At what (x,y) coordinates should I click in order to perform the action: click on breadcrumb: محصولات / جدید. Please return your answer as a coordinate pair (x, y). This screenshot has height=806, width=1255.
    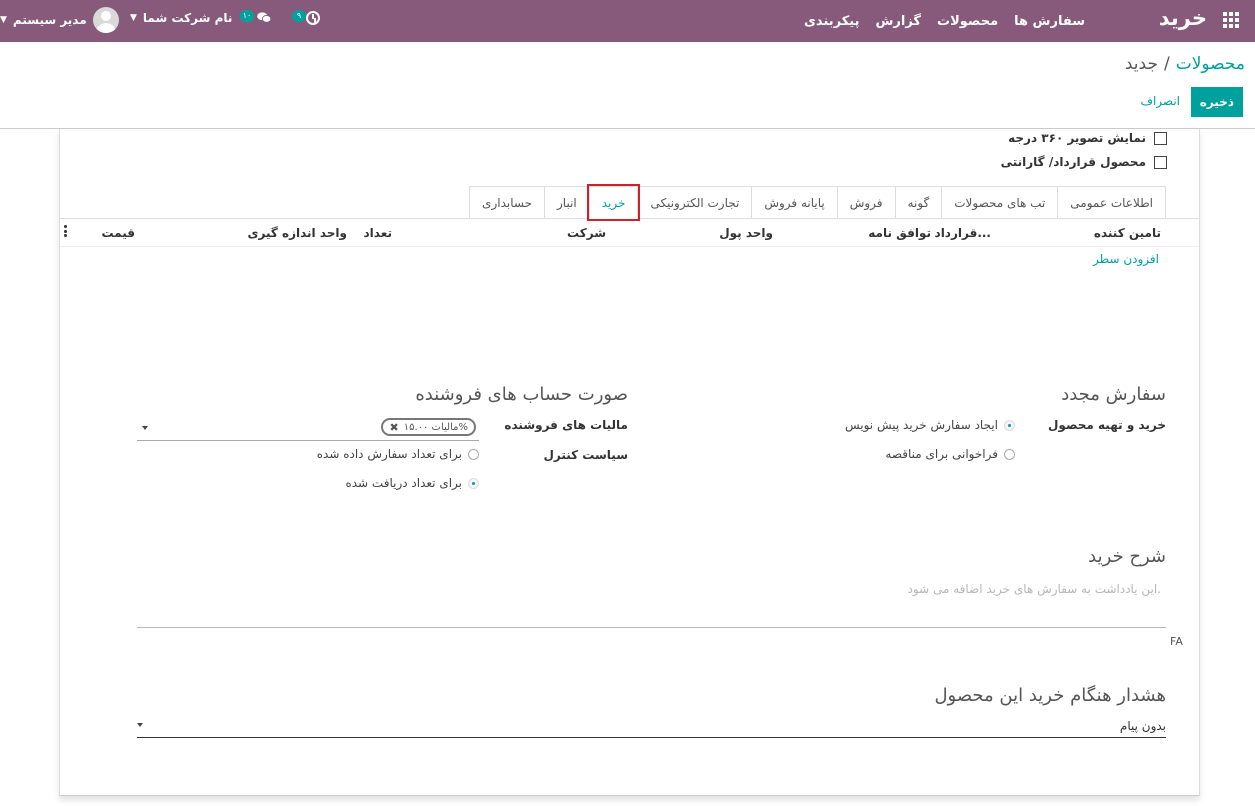
    Looking at the image, I should click on (1185, 64).